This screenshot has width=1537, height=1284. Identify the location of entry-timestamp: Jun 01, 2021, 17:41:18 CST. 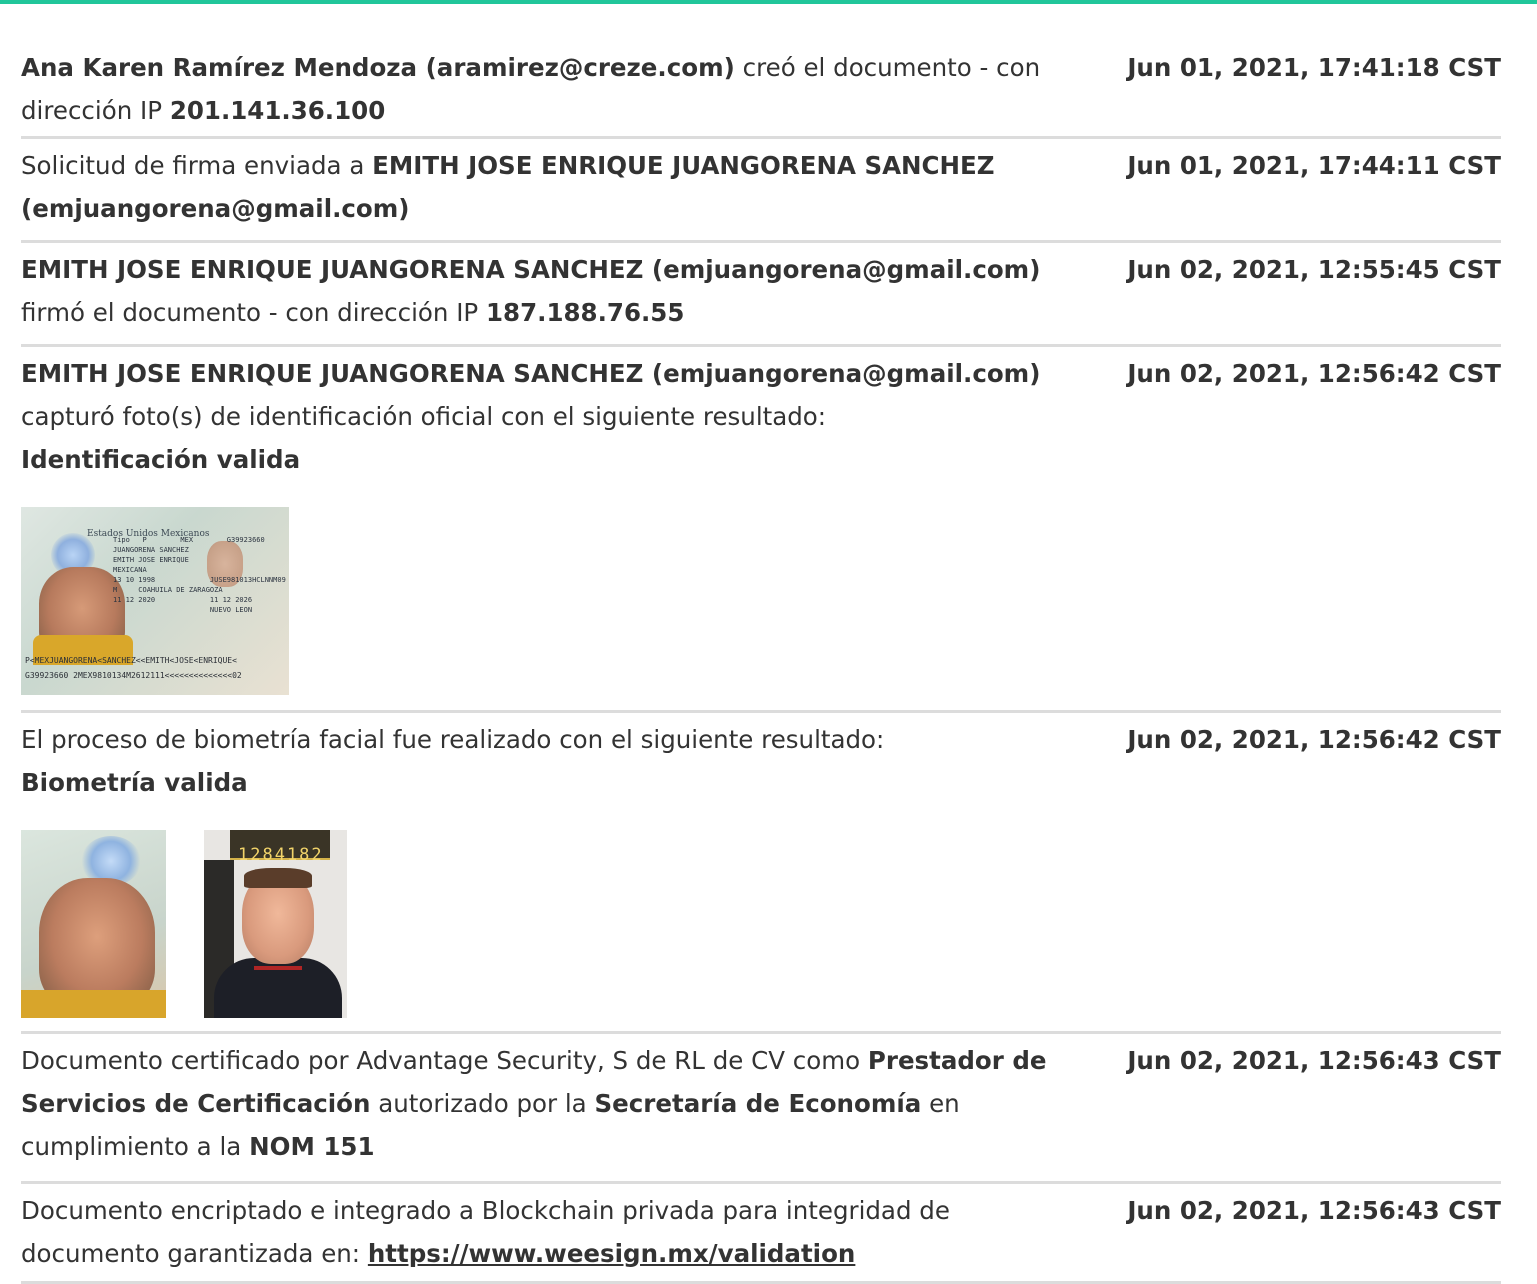
(1314, 67).